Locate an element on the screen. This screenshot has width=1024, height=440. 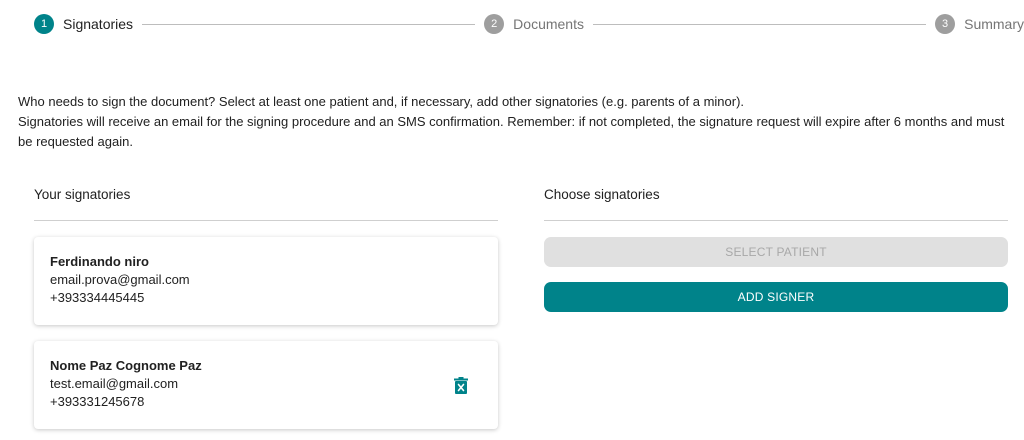
step-summary: 3 Summary is located at coordinates (979, 24).